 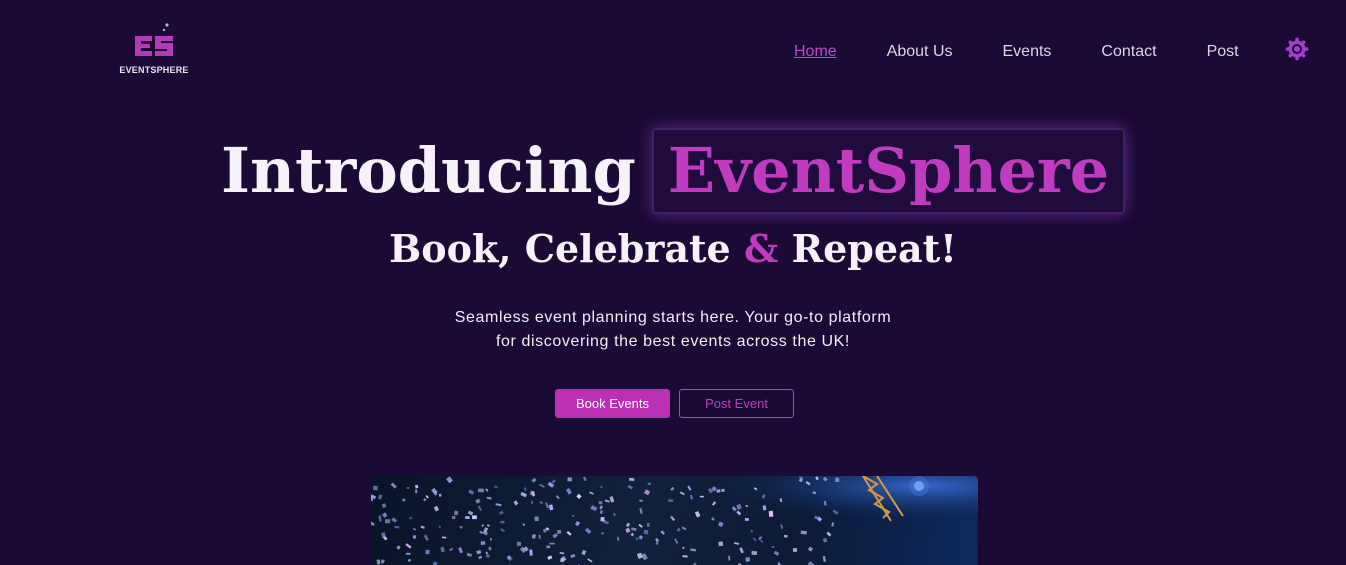 I want to click on subtitle-part2: Repeat!, so click(x=874, y=248).